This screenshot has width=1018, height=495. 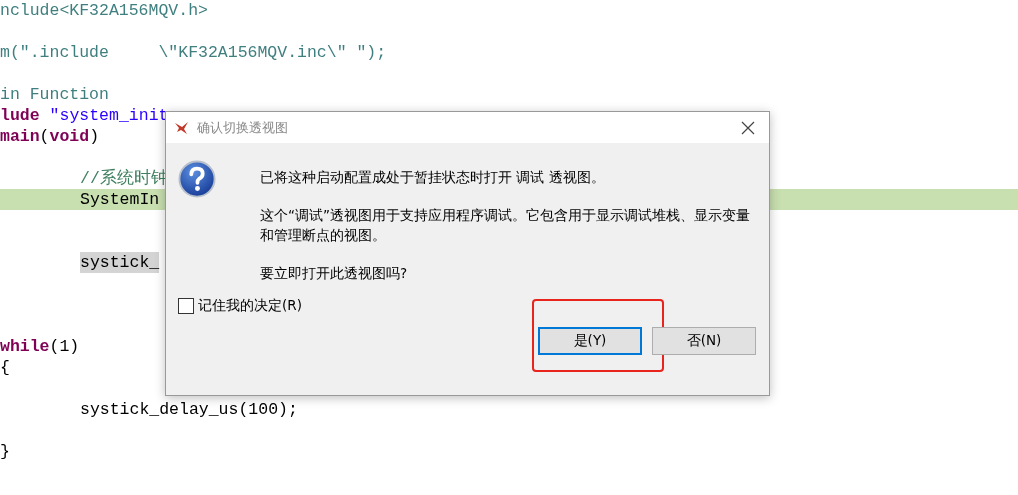 What do you see at coordinates (69, 136) in the screenshot?
I see `code-text: void` at bounding box center [69, 136].